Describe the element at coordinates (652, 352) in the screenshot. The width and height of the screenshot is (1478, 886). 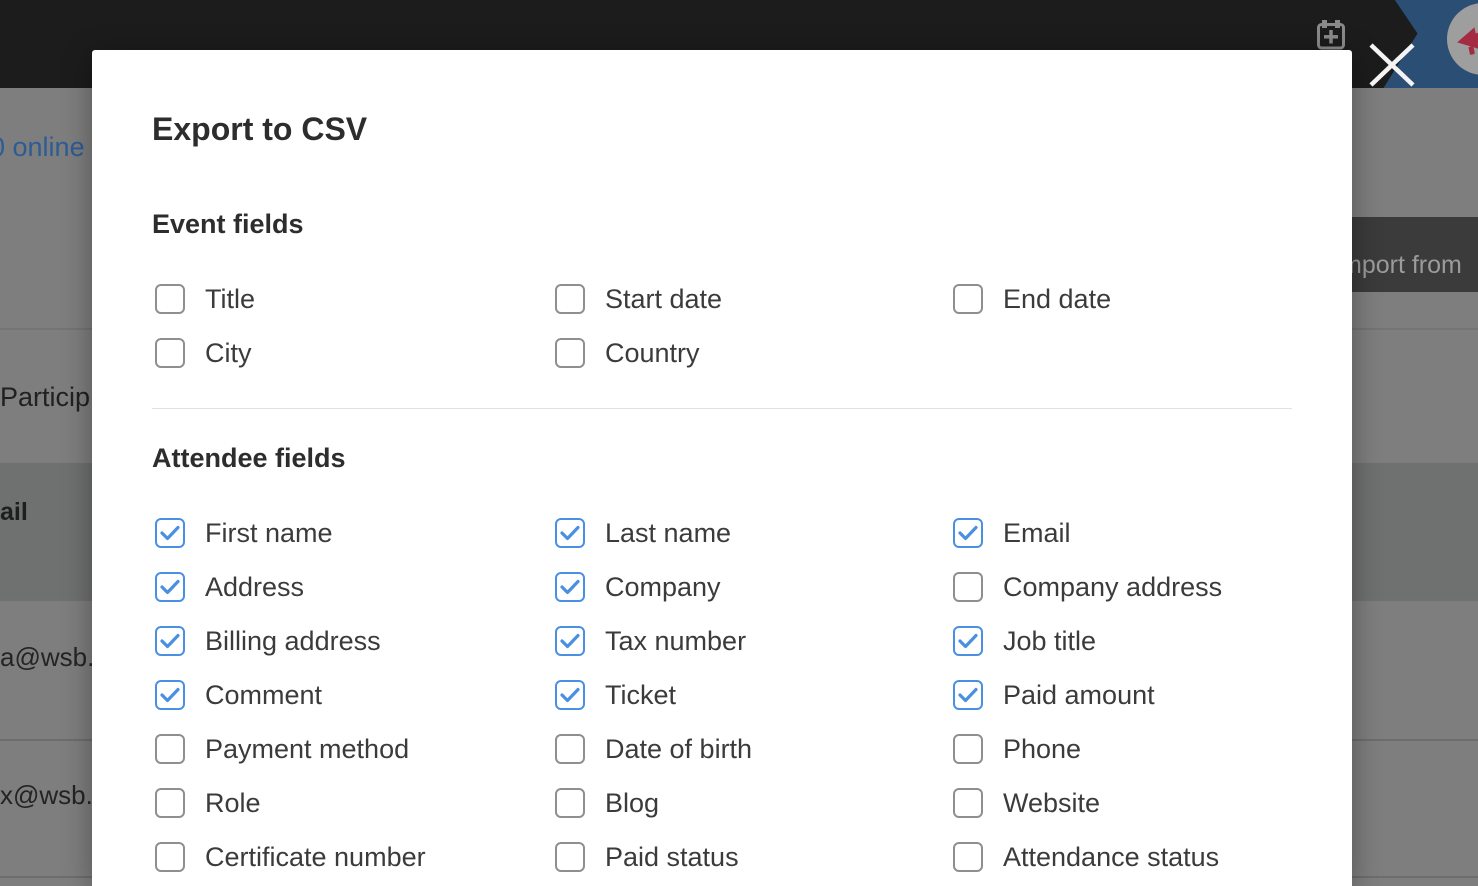
I see `field-label: Country` at that location.